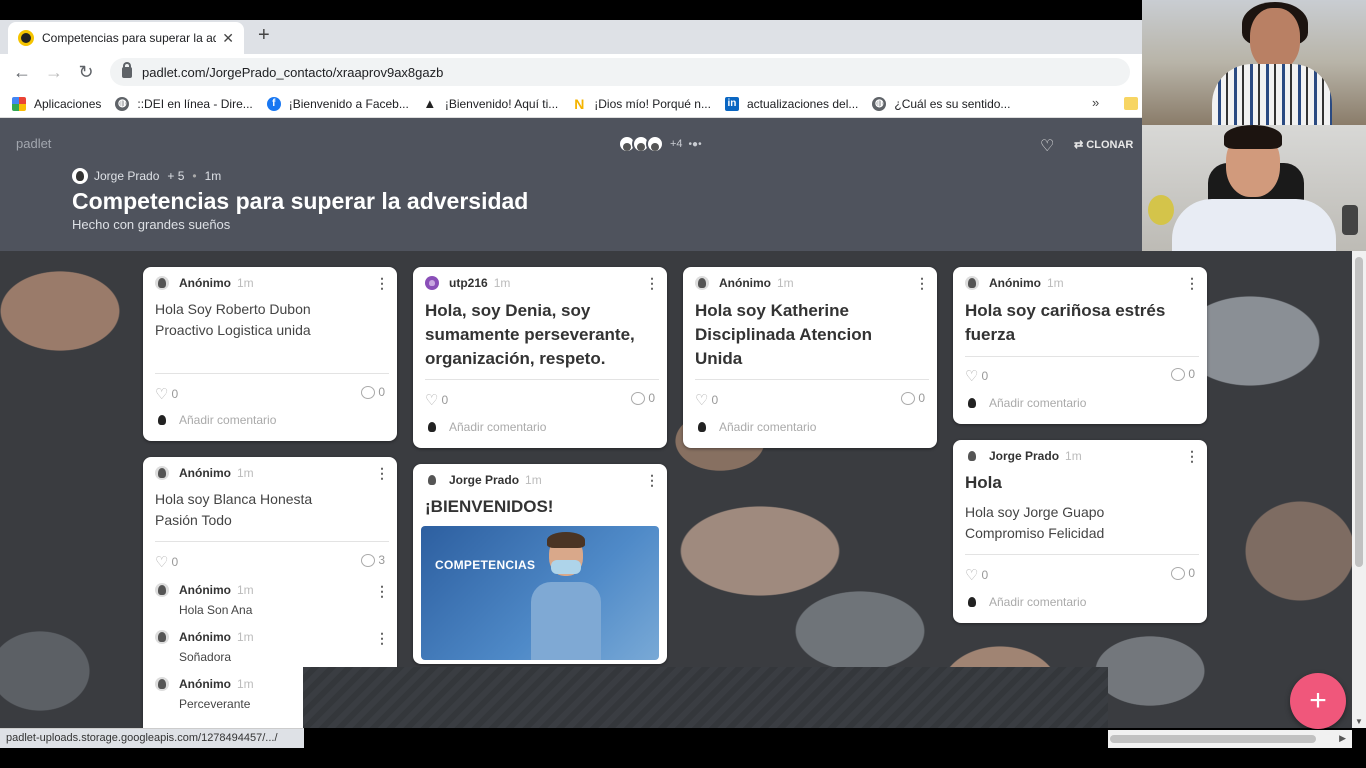 This screenshot has height=768, width=1366. I want to click on horizontal-scrollbar: ▶, so click(1230, 739).